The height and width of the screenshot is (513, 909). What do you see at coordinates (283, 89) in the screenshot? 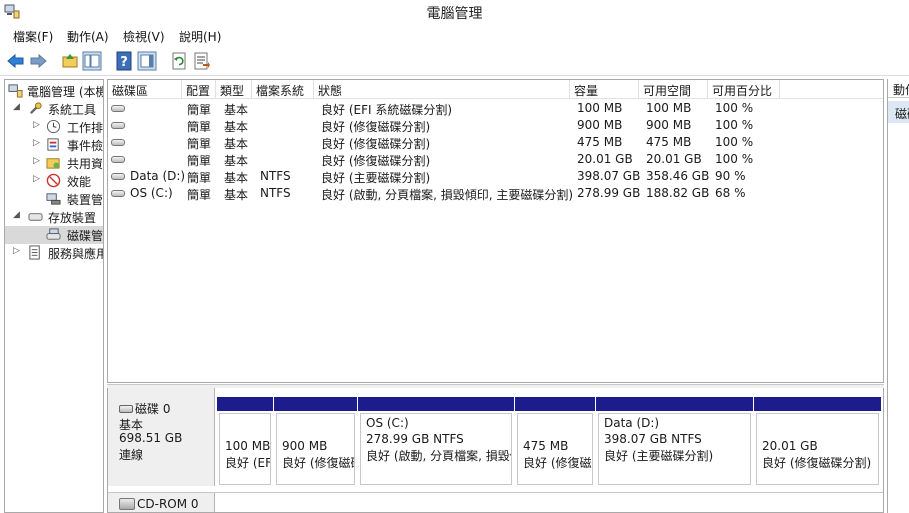
I see `column-header-filesystem: 檔案系統` at bounding box center [283, 89].